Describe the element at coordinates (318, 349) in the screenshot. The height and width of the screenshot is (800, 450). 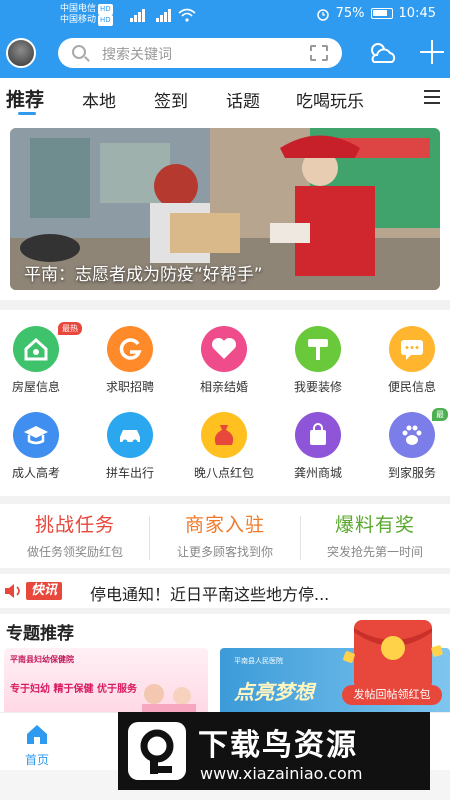
I see `paint-roller-icon` at that location.